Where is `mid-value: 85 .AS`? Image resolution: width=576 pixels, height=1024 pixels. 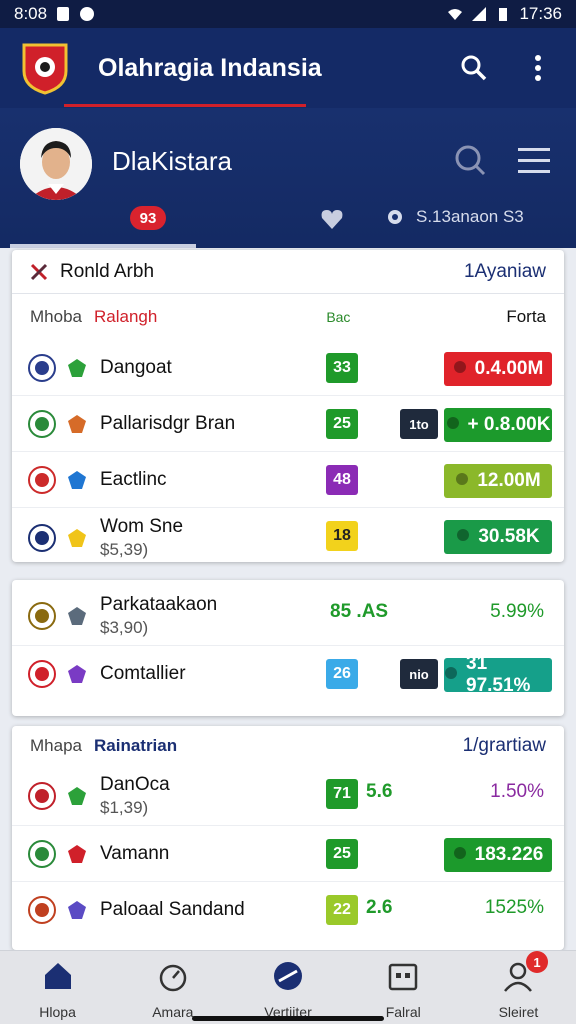 mid-value: 85 .AS is located at coordinates (359, 611).